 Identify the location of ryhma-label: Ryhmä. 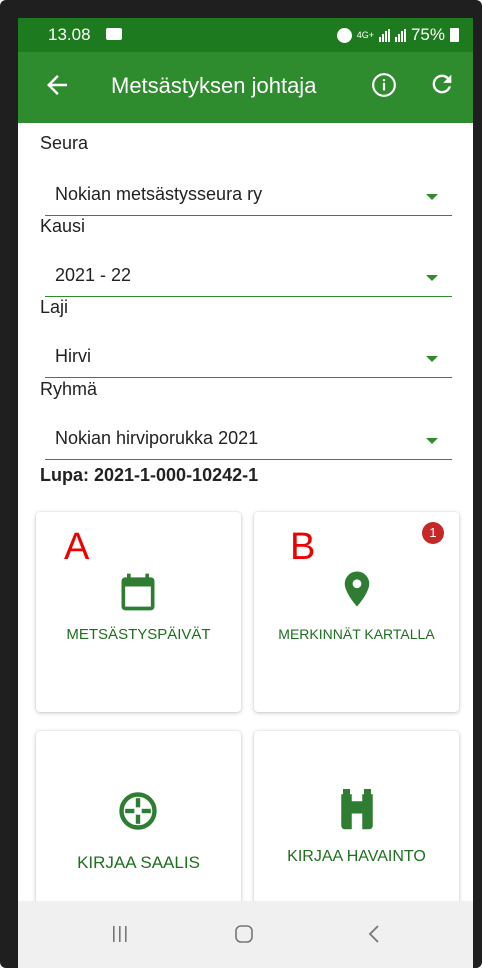
(69, 389).